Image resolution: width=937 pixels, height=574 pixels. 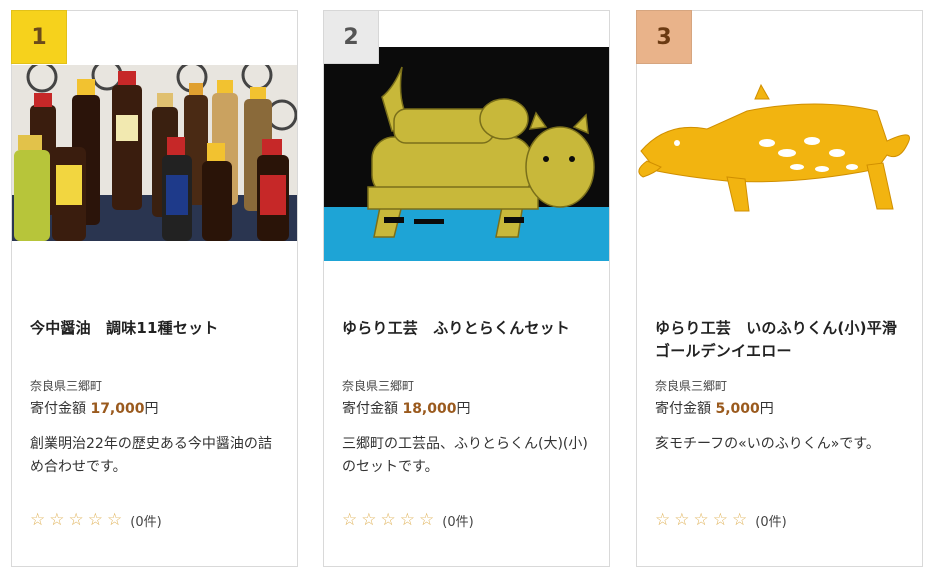 What do you see at coordinates (151, 455) in the screenshot?
I see `product-description: 創業明治22年の歴史ある今中醤油の詰め合わせです。` at bounding box center [151, 455].